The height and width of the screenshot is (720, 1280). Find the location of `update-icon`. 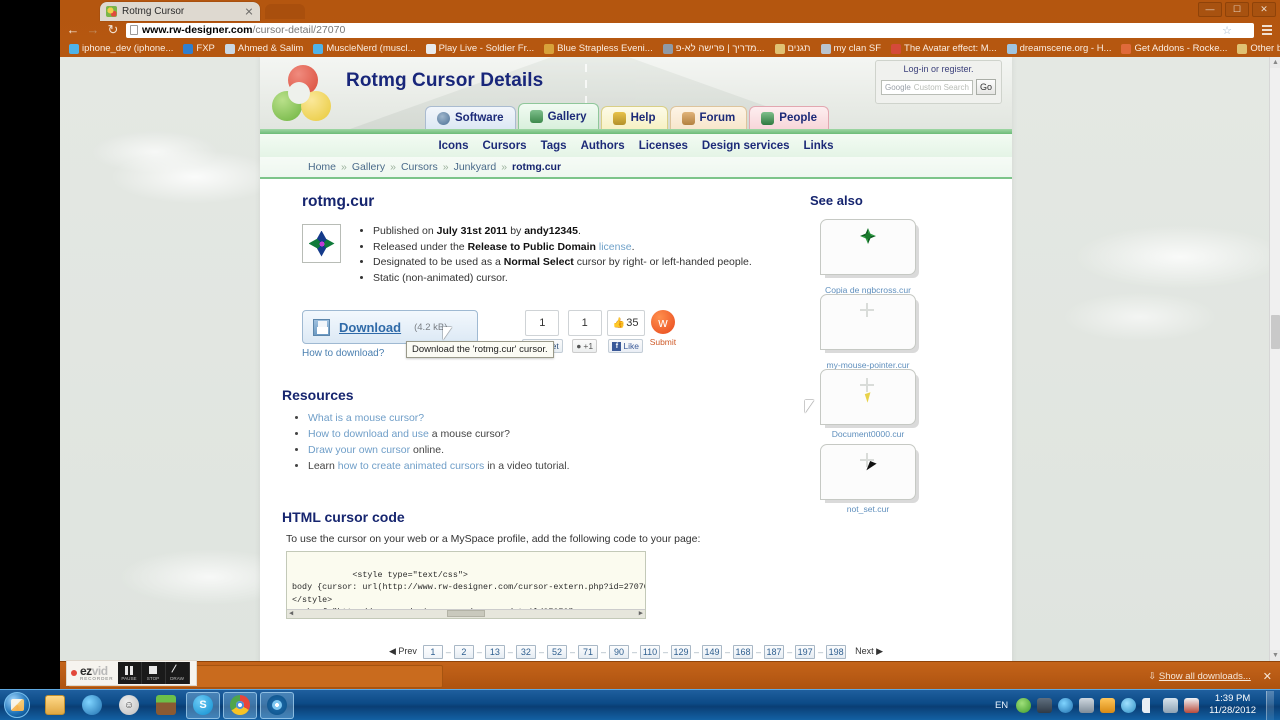

update-icon is located at coordinates (1108, 705).